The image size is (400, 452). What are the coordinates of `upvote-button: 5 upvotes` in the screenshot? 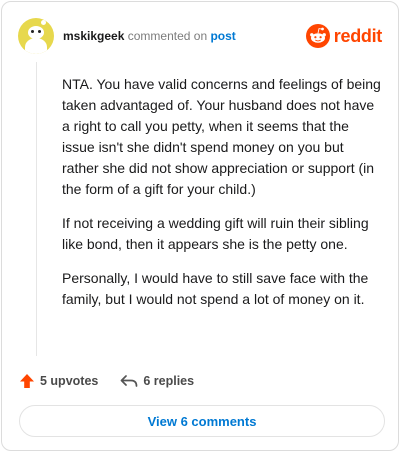 It's located at (58, 381).